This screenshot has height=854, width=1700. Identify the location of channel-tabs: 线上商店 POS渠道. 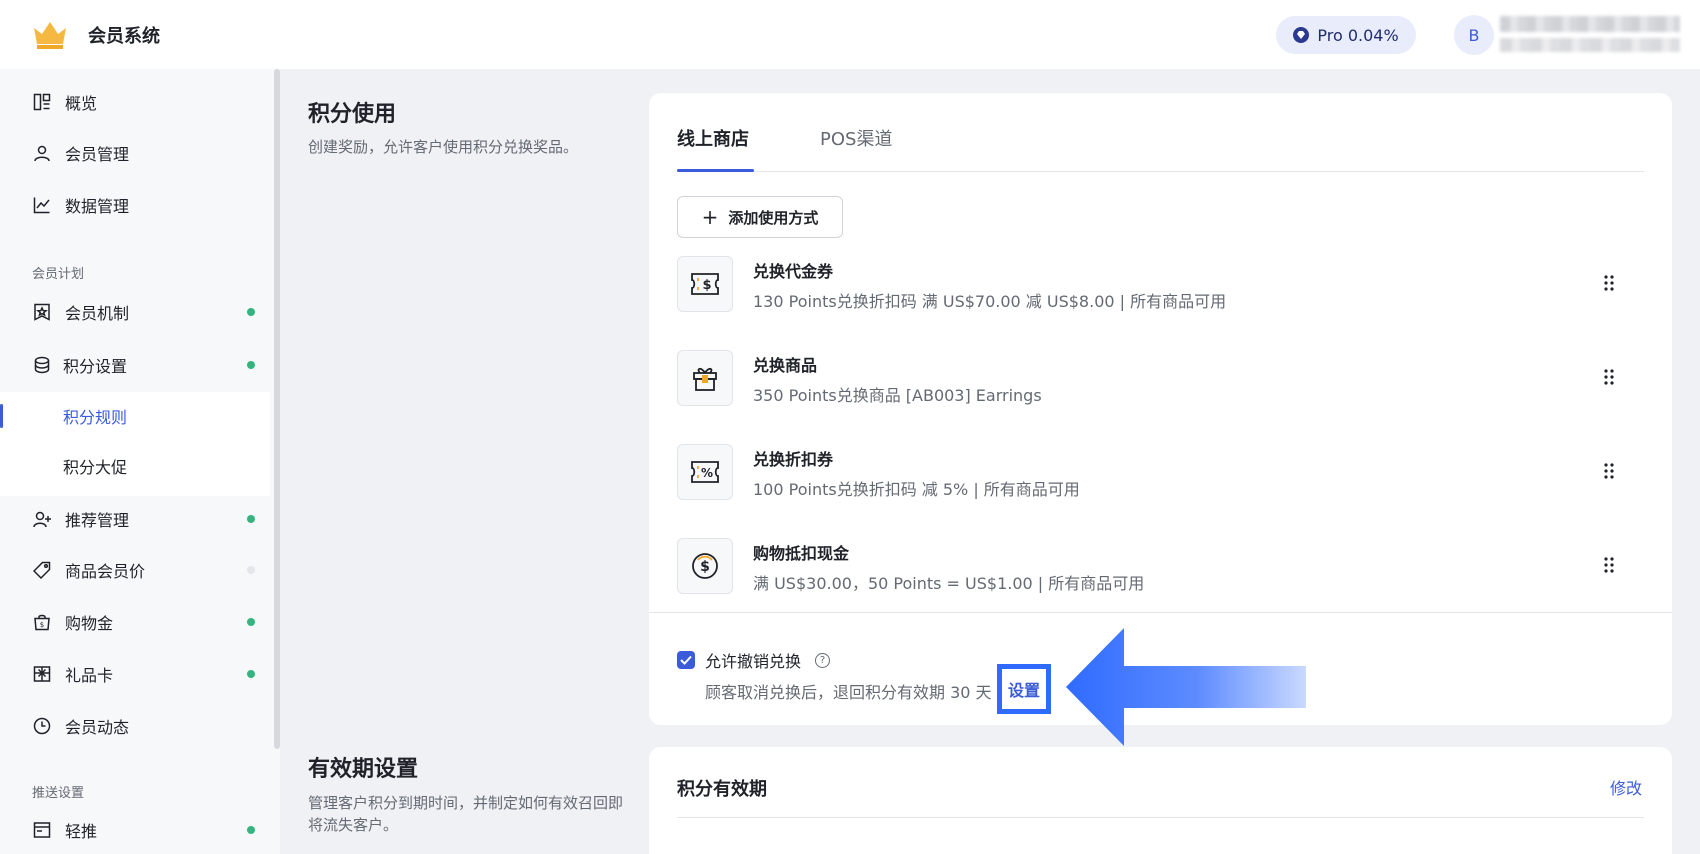
(1160, 132).